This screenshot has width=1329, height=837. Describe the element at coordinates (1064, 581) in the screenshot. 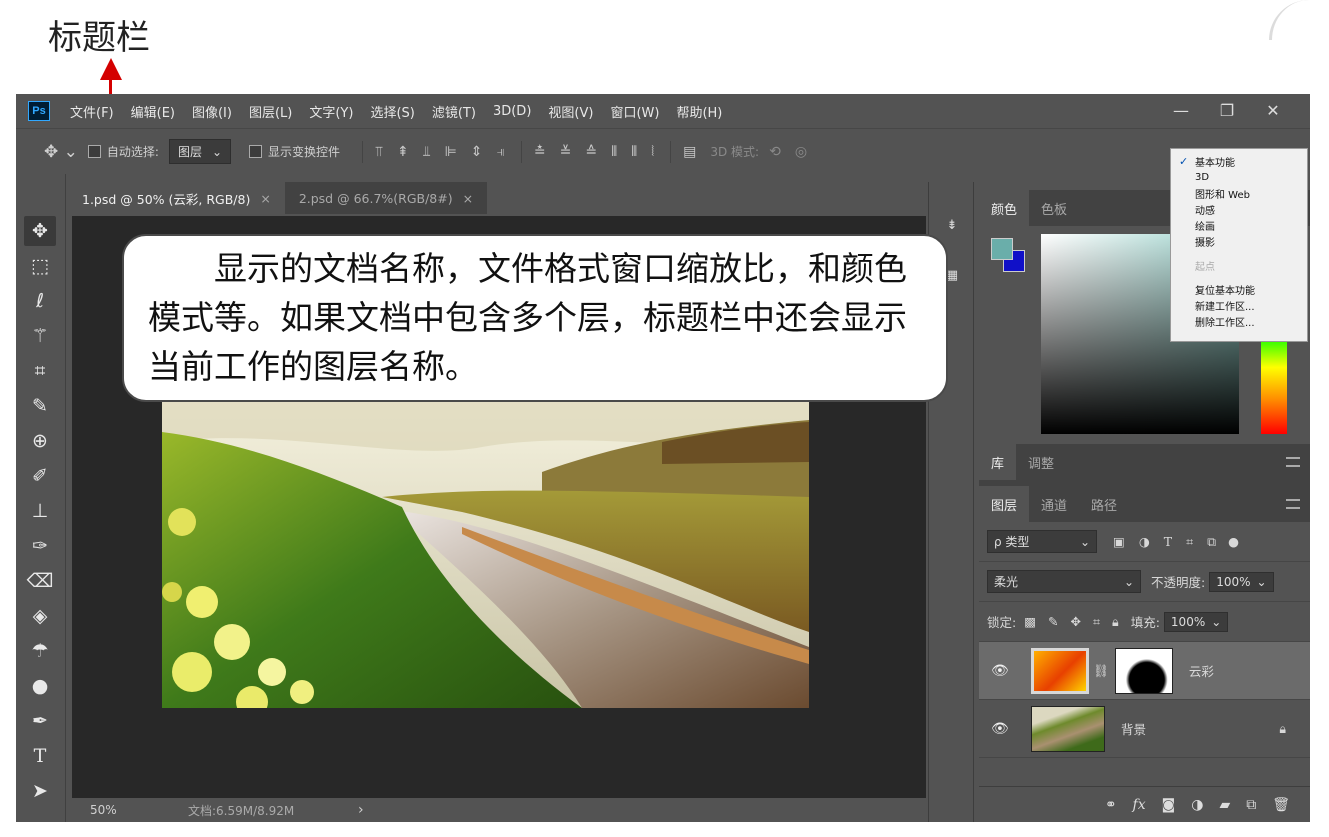

I see `blend-mode-select: 柔光 ⌄` at that location.